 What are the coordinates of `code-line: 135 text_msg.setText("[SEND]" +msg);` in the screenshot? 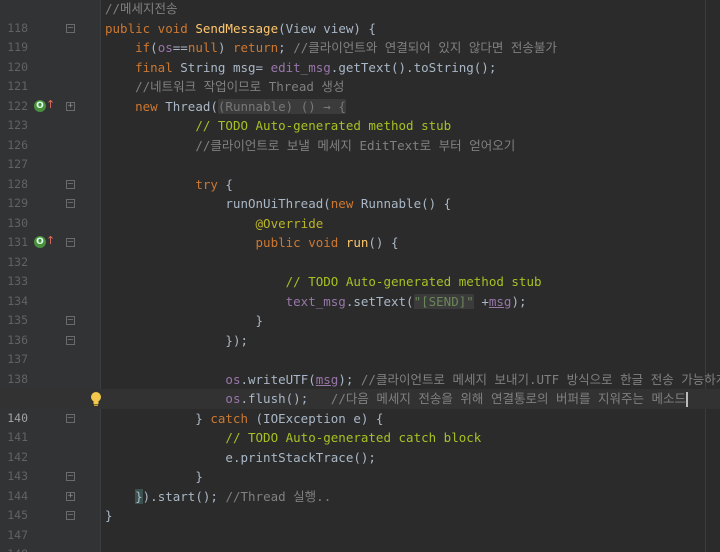 It's located at (360, 309).